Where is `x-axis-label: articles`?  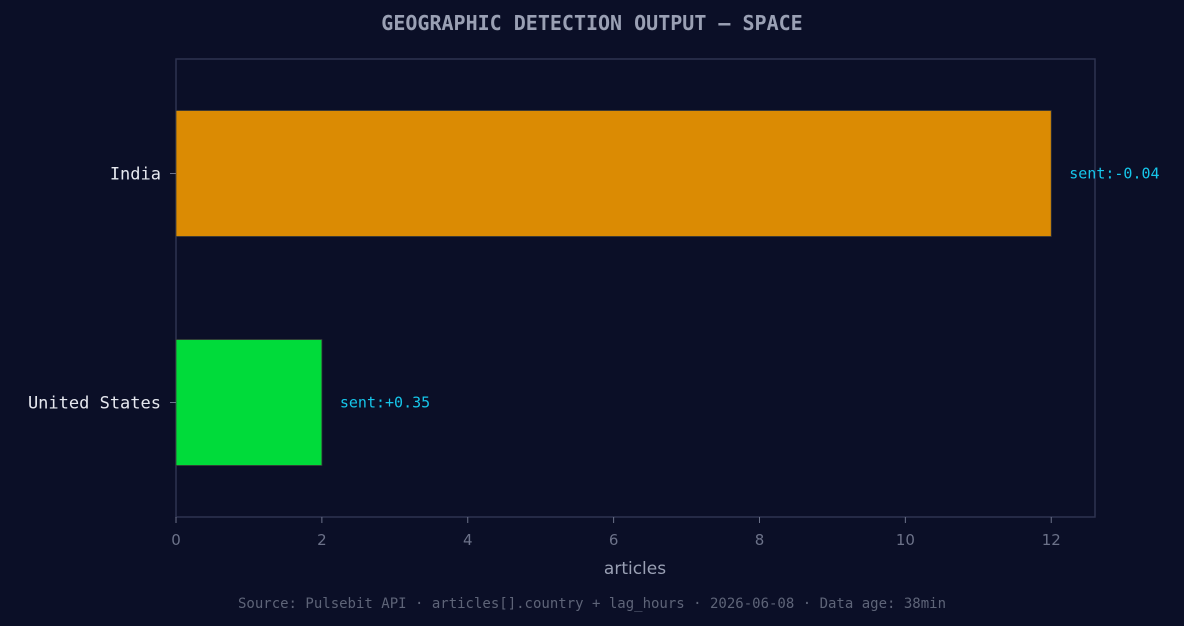 x-axis-label: articles is located at coordinates (635, 569).